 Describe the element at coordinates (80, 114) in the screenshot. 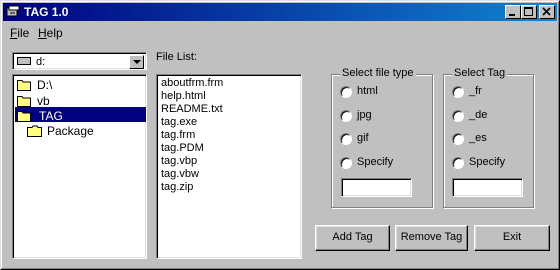

I see `selection-highlight` at that location.